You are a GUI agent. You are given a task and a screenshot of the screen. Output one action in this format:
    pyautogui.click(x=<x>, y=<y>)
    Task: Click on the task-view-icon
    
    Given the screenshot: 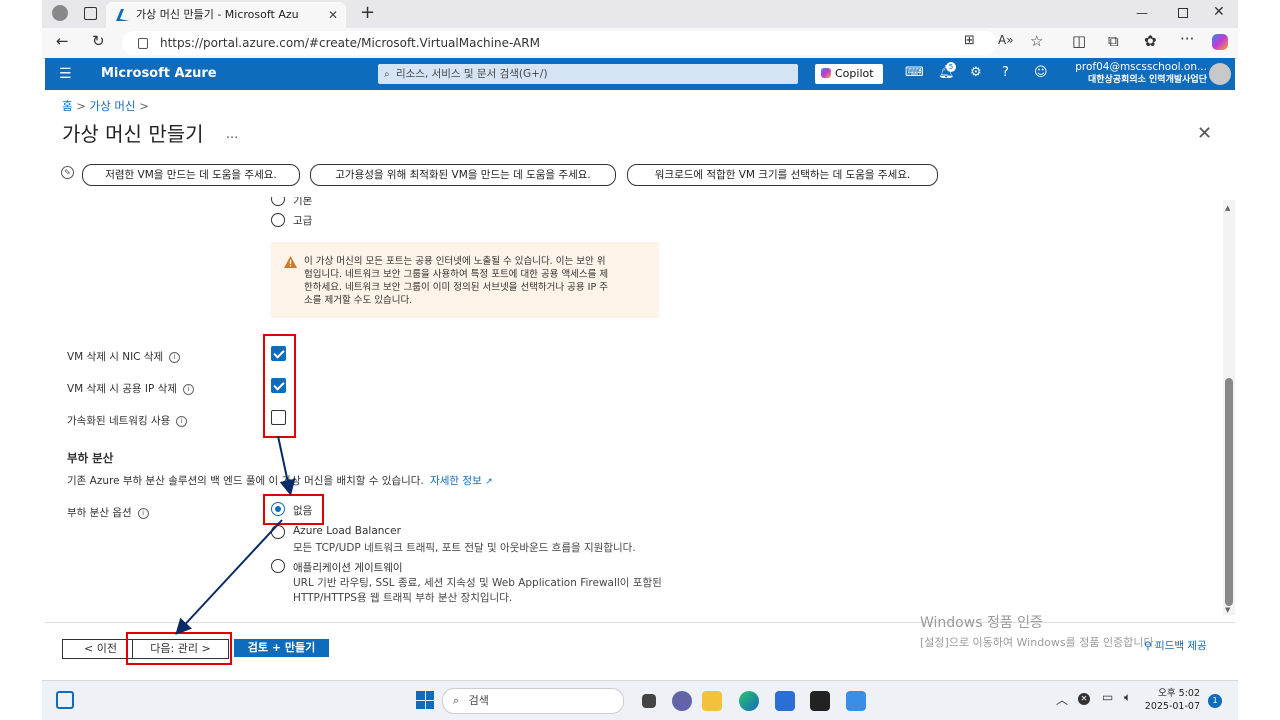 What is the action you would take?
    pyautogui.click(x=649, y=701)
    